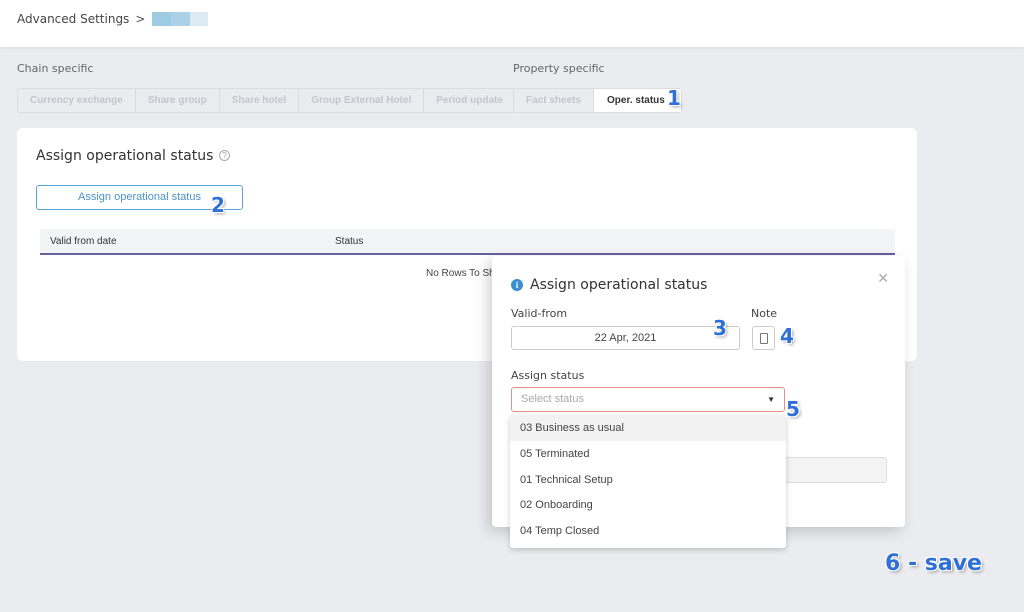 This screenshot has height=612, width=1024. Describe the element at coordinates (674, 98) in the screenshot. I see `annotation-step-1: 1` at that location.